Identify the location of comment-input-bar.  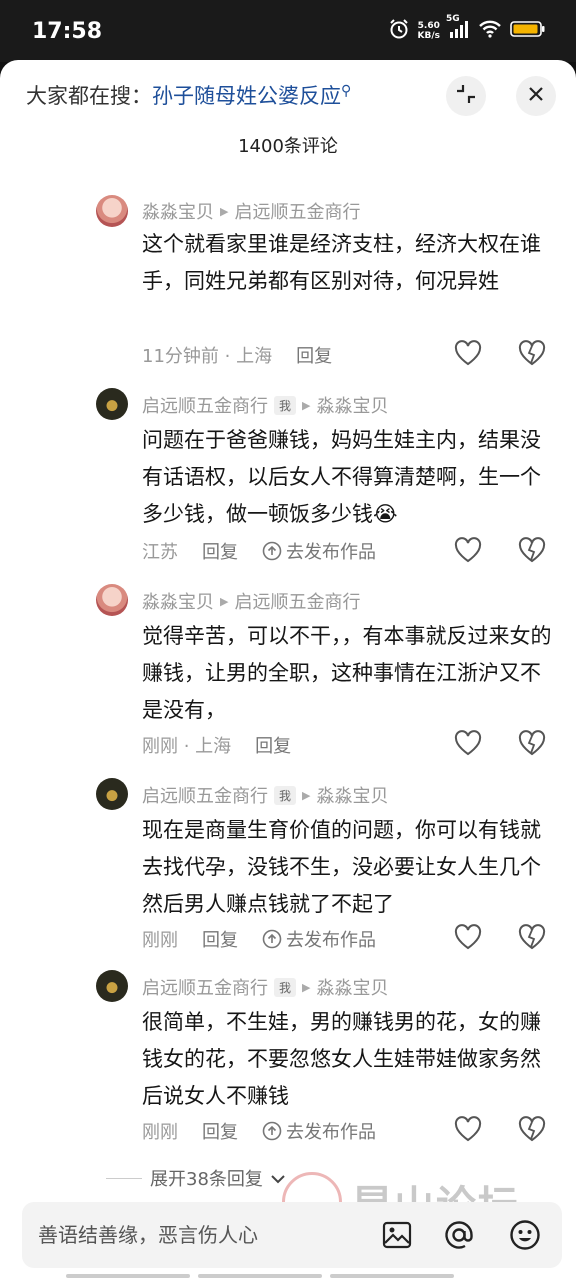
(292, 1235).